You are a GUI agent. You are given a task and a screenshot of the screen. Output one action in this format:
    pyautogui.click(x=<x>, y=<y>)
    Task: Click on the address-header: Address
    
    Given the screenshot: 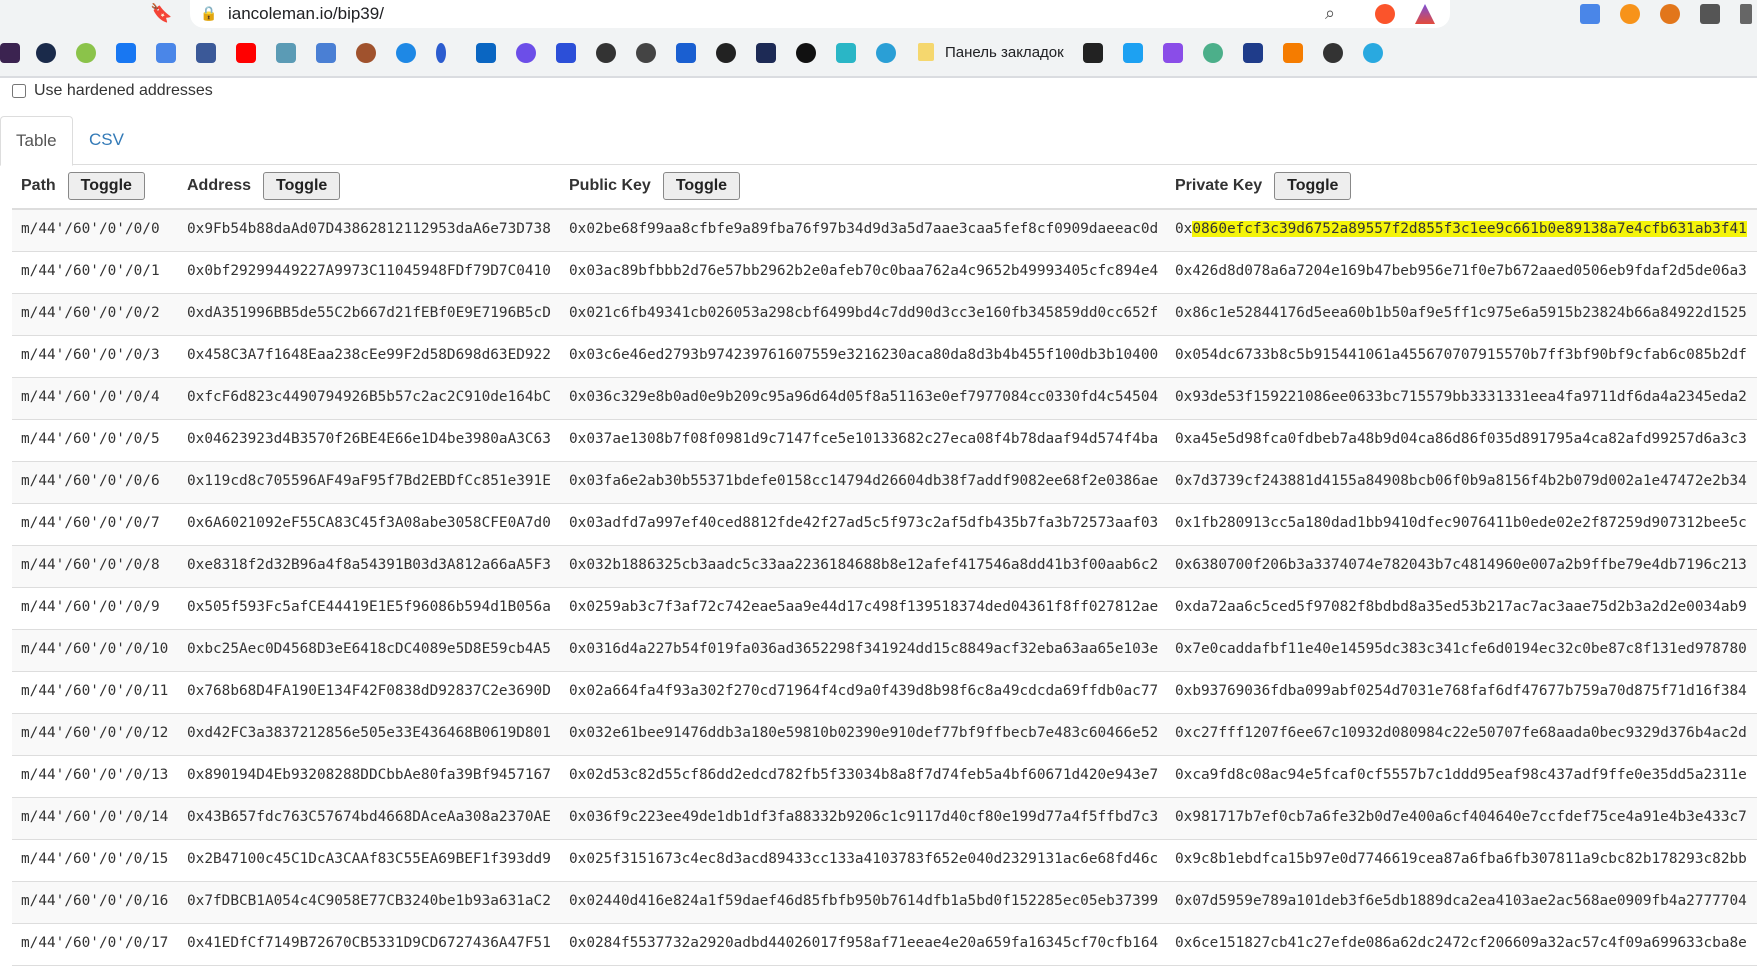 What is the action you would take?
    pyautogui.click(x=219, y=185)
    